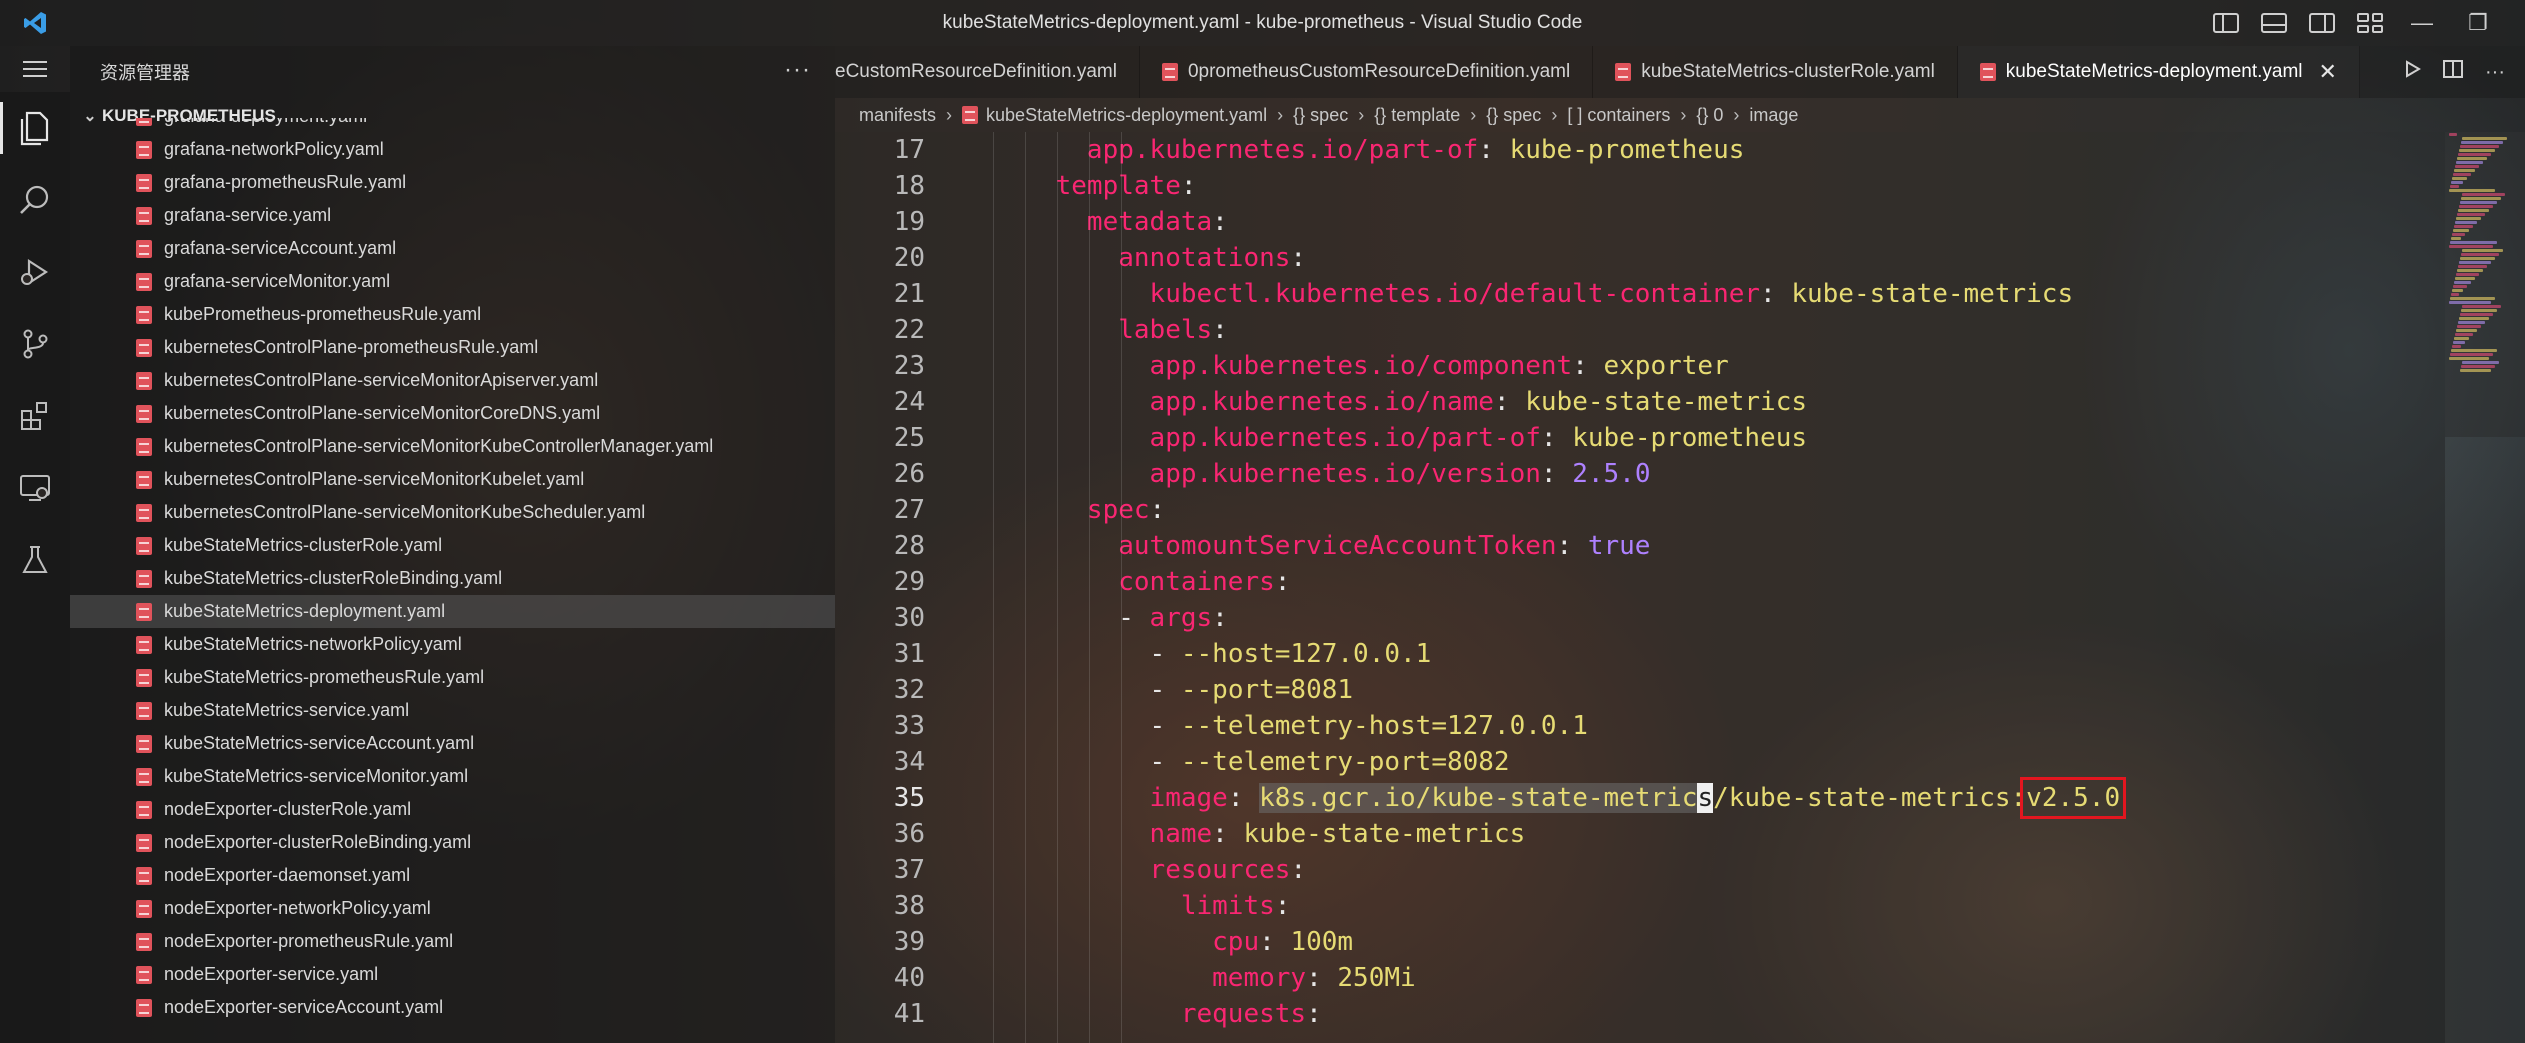  What do you see at coordinates (1640, 978) in the screenshot?
I see `code-line: 40 memory: 250Mi` at bounding box center [1640, 978].